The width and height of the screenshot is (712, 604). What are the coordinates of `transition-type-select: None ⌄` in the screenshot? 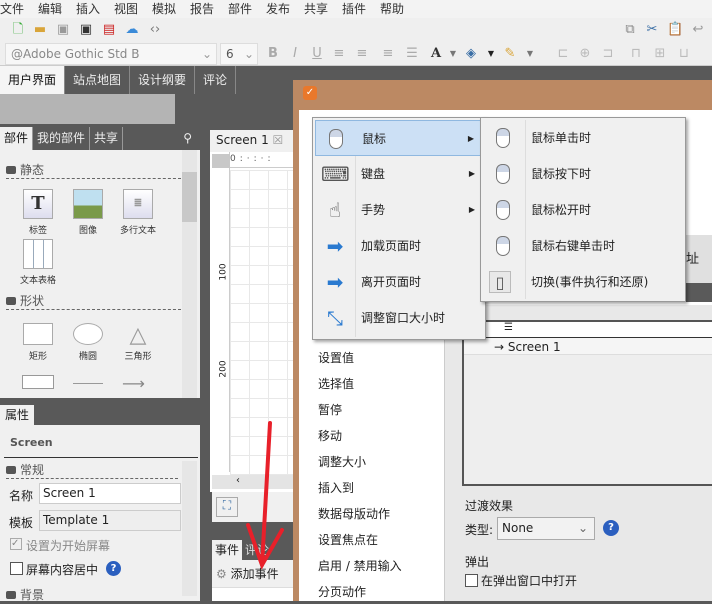 It's located at (546, 528).